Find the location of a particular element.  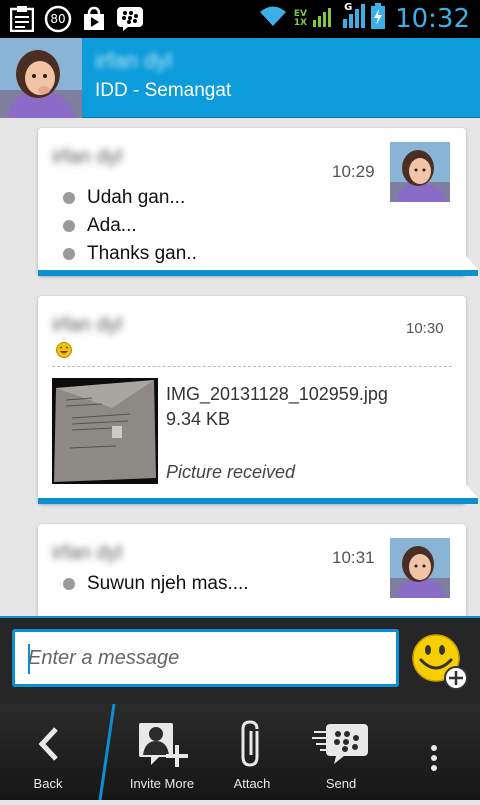

send-button: Send is located at coordinates (341, 752).